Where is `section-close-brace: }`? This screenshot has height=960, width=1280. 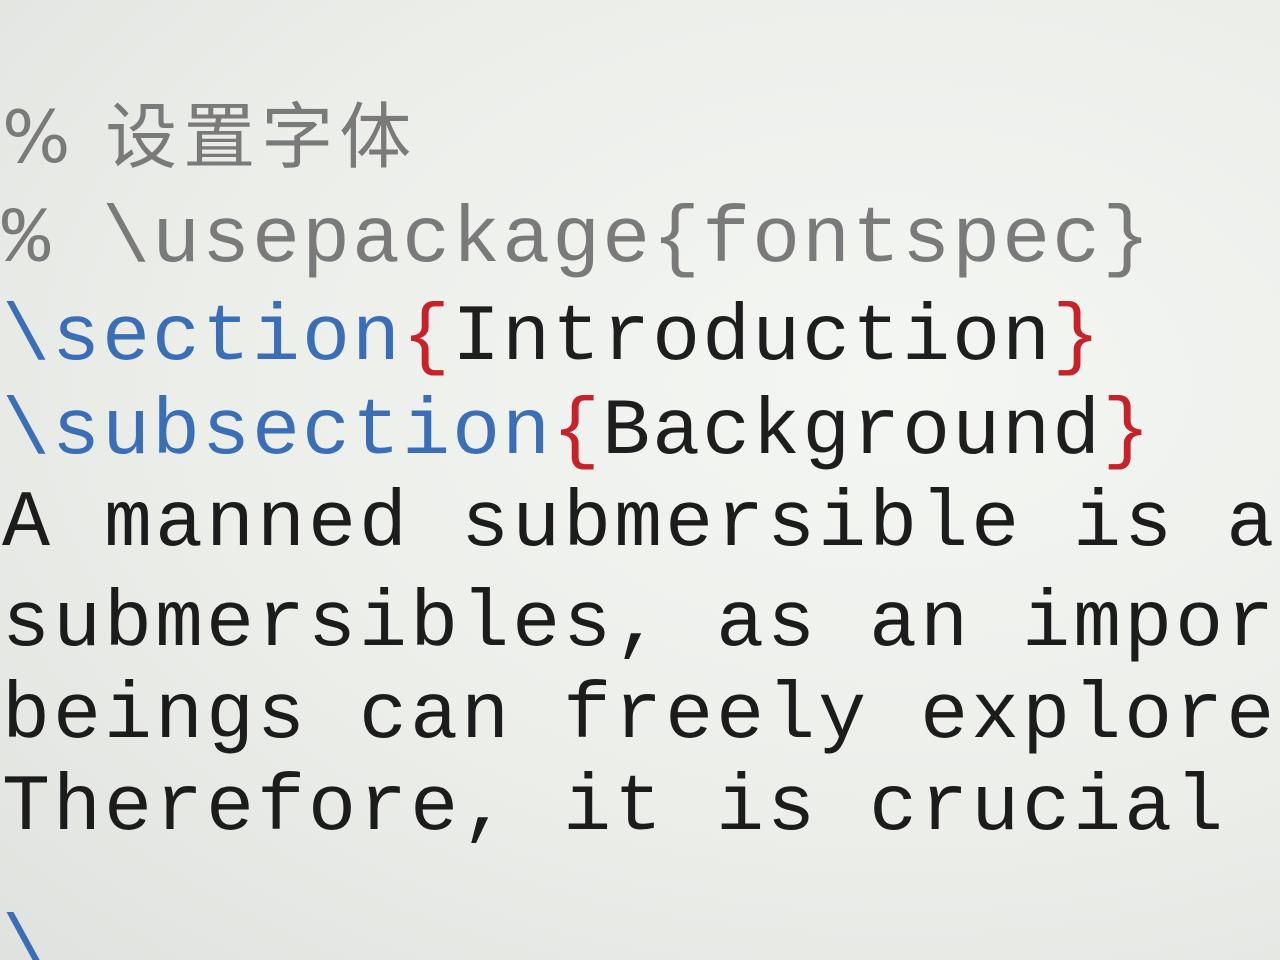 section-close-brace: } is located at coordinates (1077, 338).